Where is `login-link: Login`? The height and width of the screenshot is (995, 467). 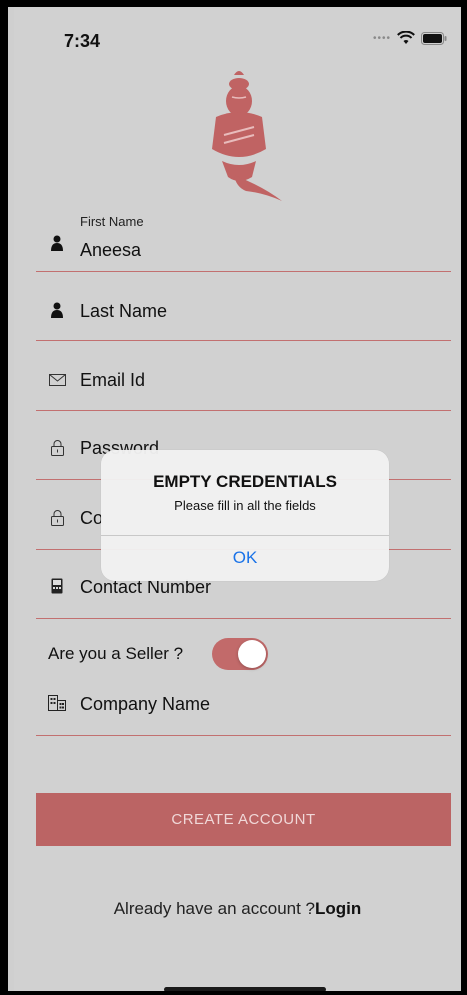 login-link: Login is located at coordinates (338, 908).